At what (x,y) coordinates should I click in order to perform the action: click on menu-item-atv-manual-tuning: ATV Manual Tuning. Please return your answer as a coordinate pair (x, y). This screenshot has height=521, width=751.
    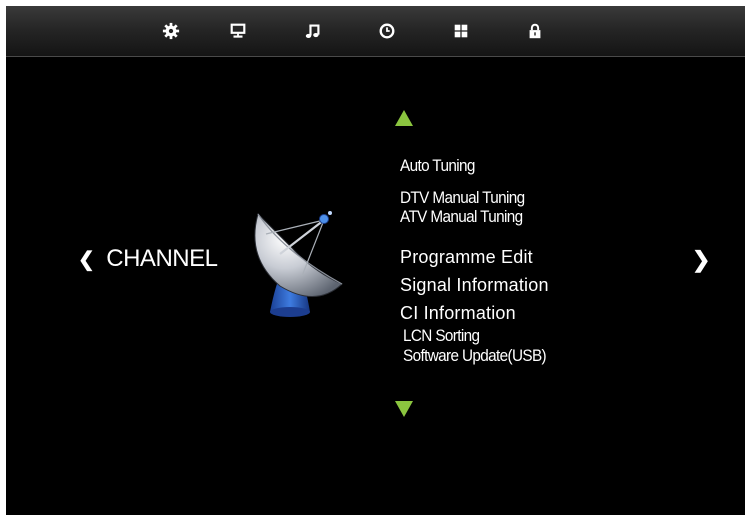
    Looking at the image, I should click on (461, 217).